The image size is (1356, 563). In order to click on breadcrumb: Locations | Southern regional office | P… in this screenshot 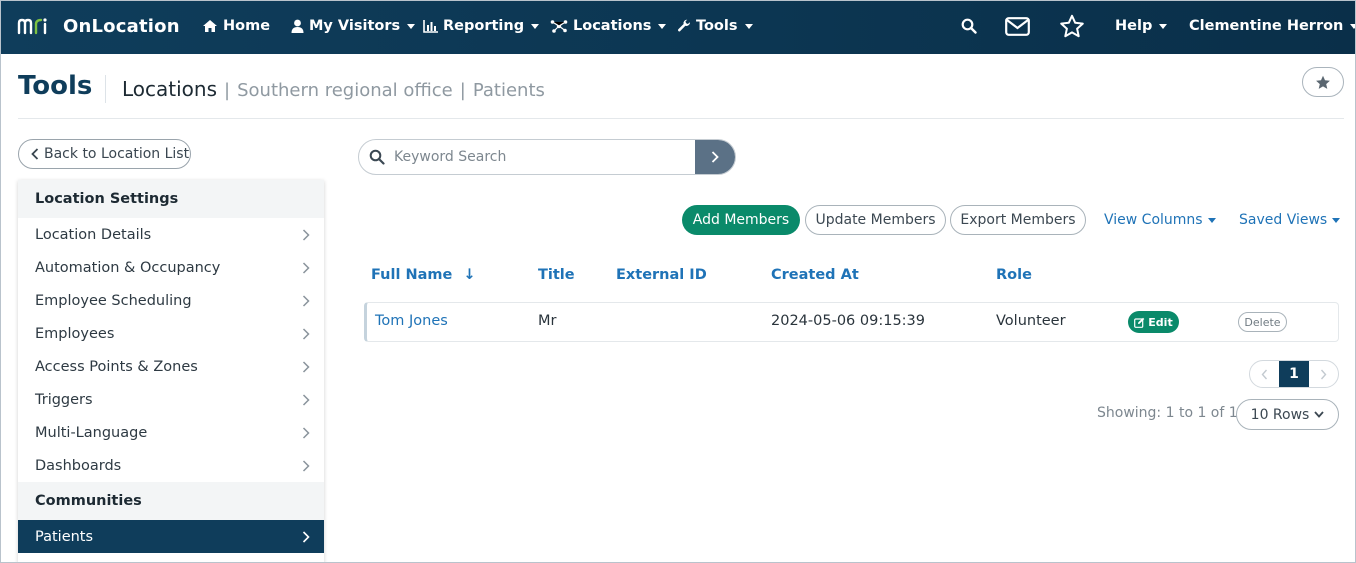, I will do `click(333, 89)`.